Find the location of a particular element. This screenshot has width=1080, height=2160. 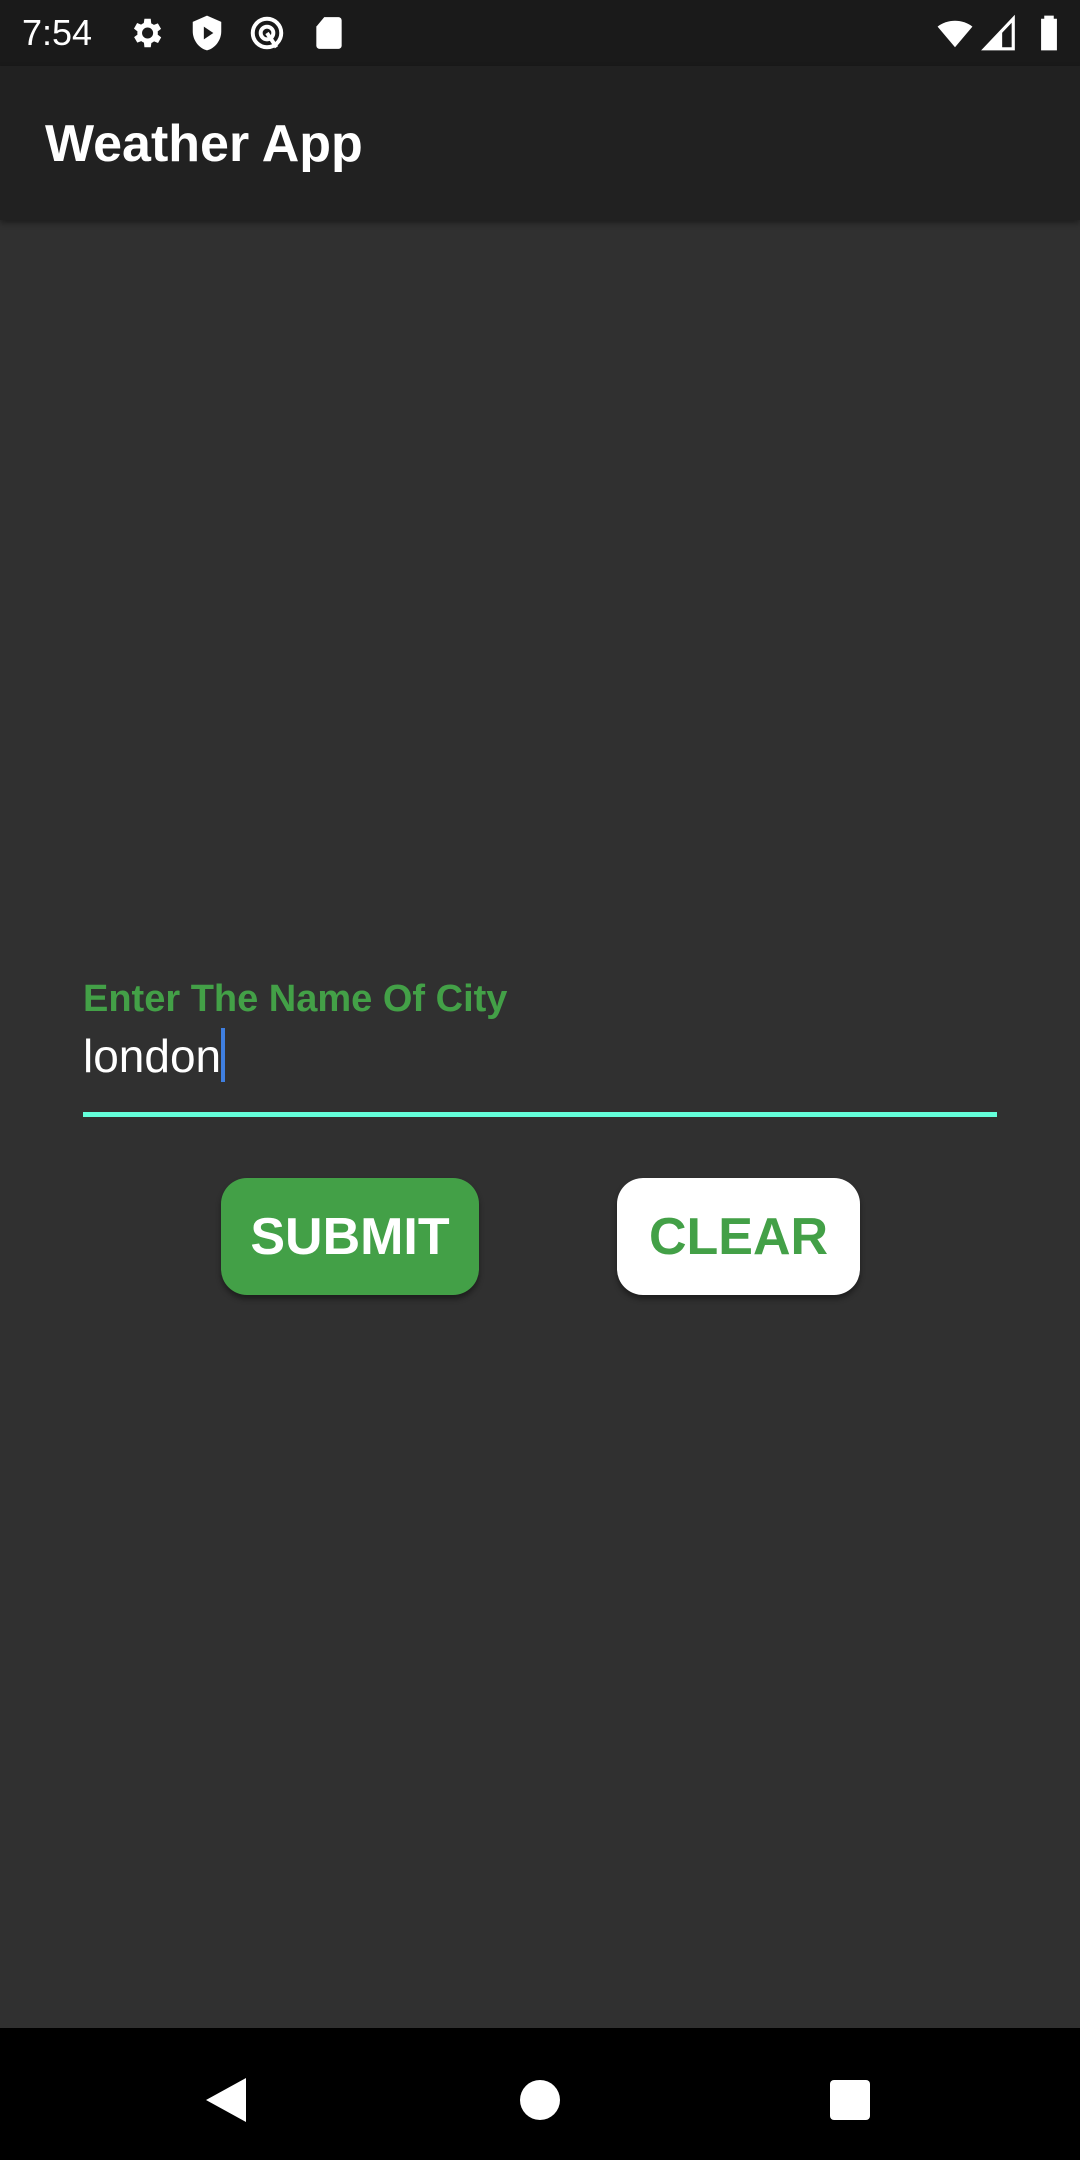

back-icon is located at coordinates (226, 2100).